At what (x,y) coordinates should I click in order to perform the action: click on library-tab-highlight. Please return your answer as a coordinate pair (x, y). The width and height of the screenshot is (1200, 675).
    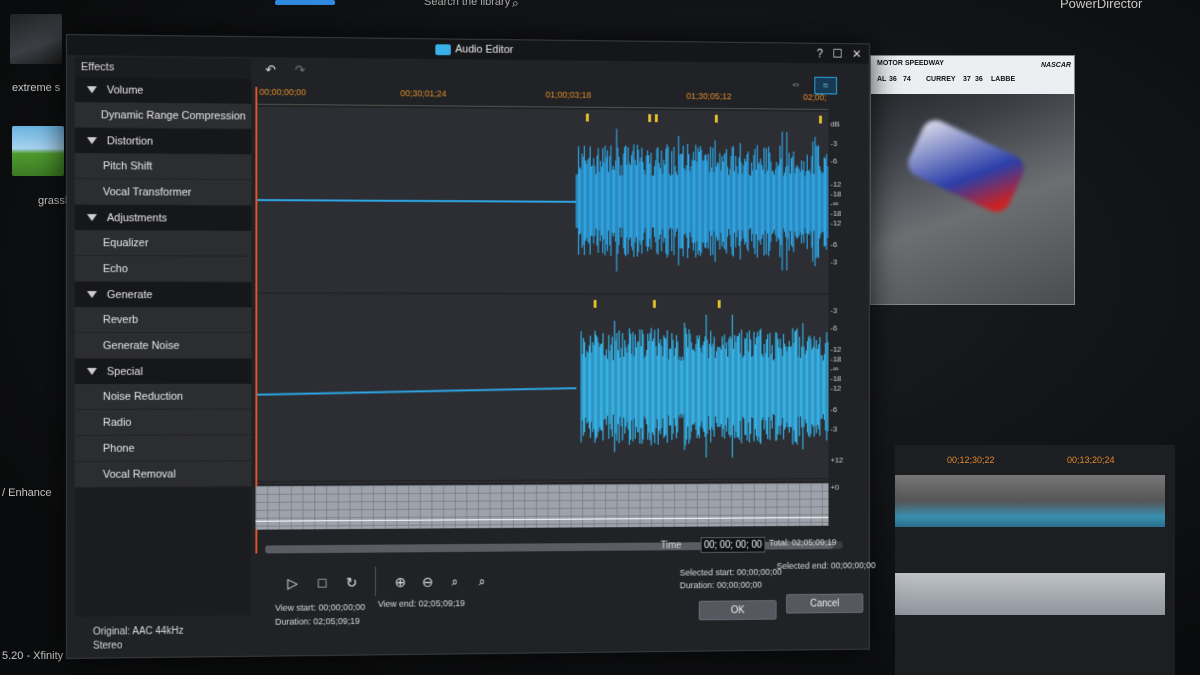
    Looking at the image, I should click on (305, 2).